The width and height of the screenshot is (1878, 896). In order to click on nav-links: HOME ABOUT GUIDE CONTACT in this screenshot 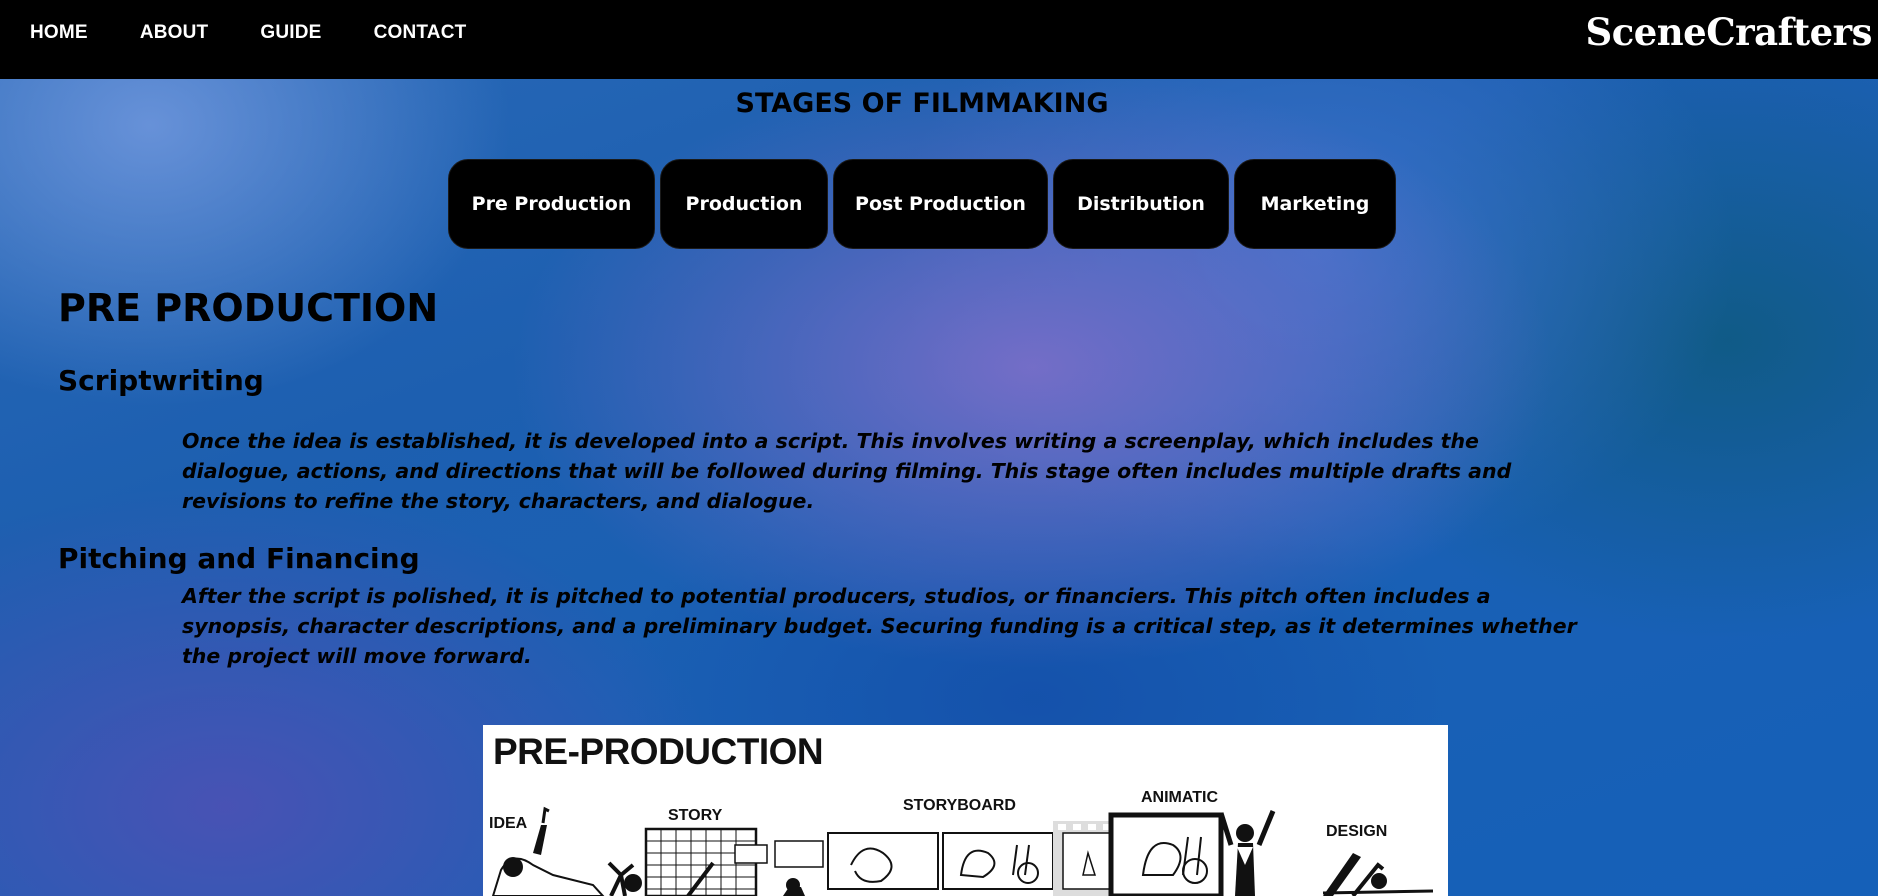, I will do `click(274, 33)`.